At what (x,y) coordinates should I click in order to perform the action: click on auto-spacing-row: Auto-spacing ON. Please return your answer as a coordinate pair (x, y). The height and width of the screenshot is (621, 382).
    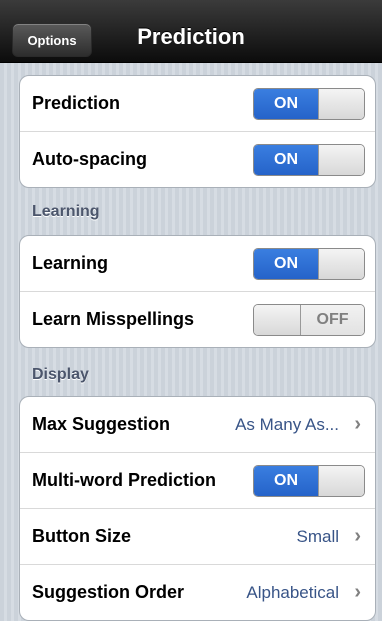
    Looking at the image, I should click on (197, 159).